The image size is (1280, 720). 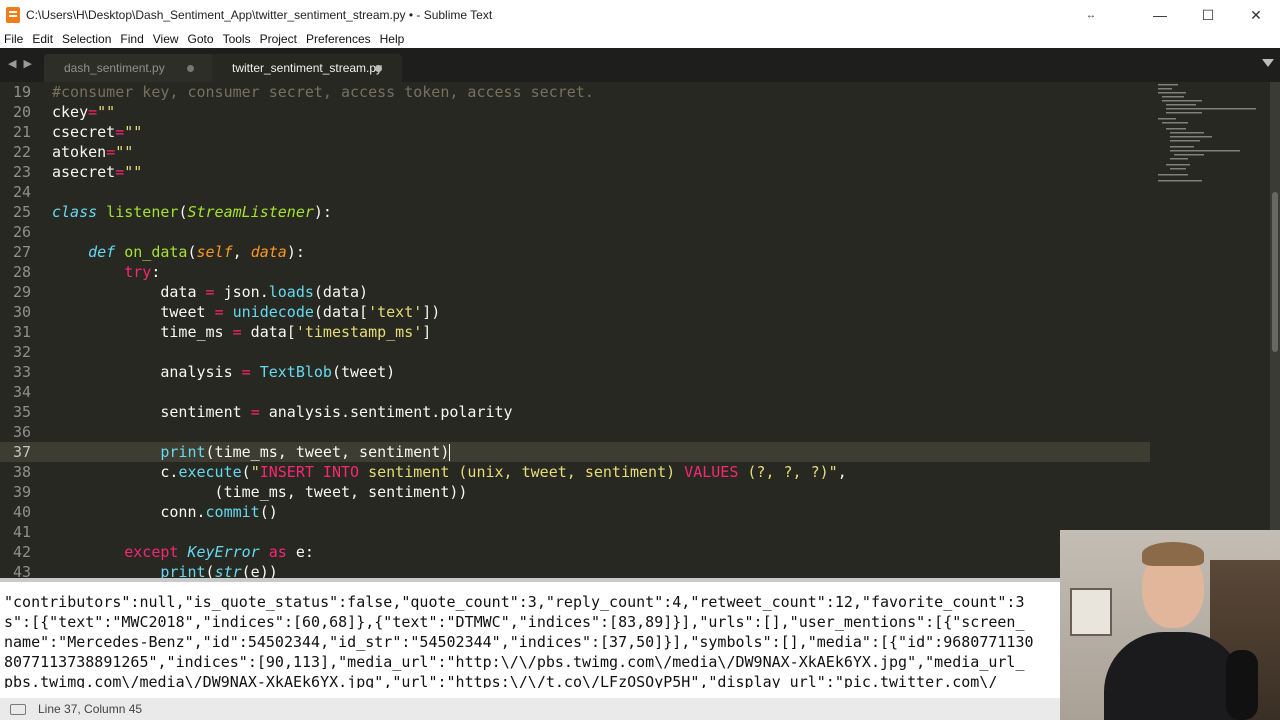 I want to click on menu-goto: Goto, so click(x=201, y=39).